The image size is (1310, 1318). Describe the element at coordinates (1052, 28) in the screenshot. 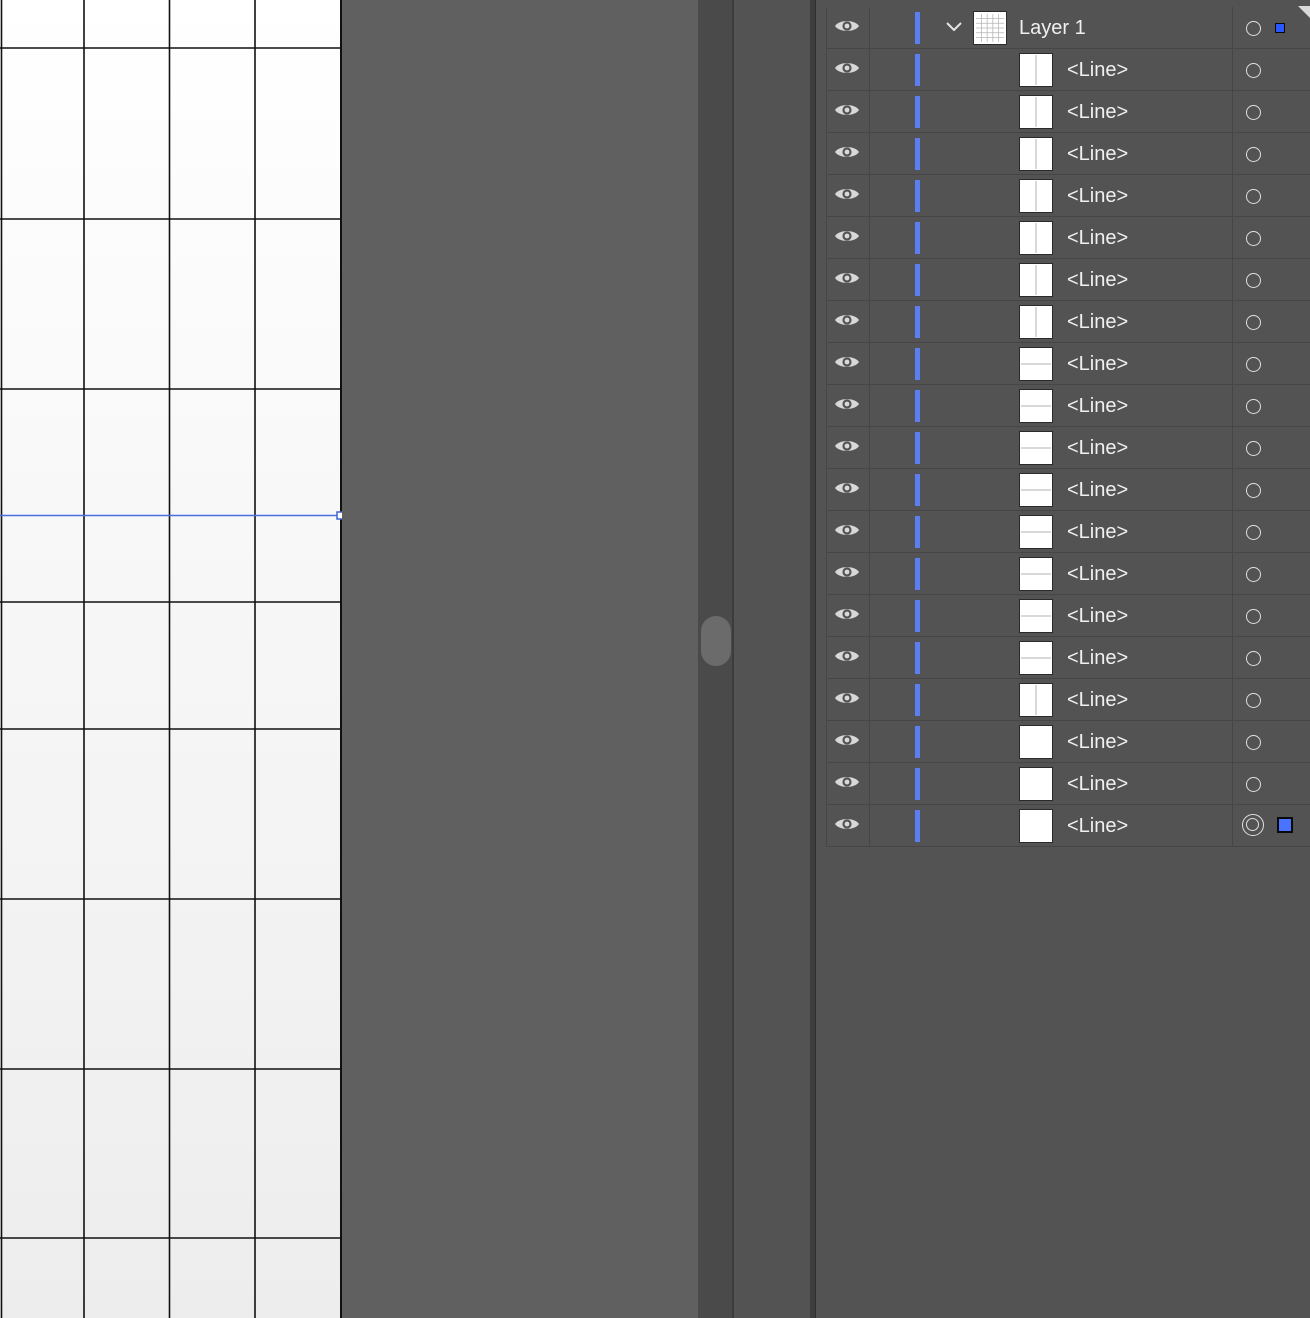

I see `layer-name: Layer 1` at that location.